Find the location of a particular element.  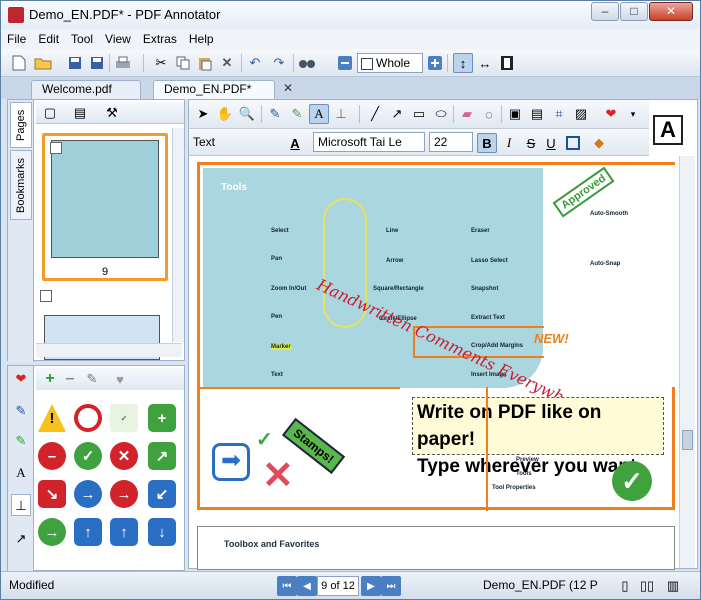

first-page-icon: ⏮ is located at coordinates (287, 586).